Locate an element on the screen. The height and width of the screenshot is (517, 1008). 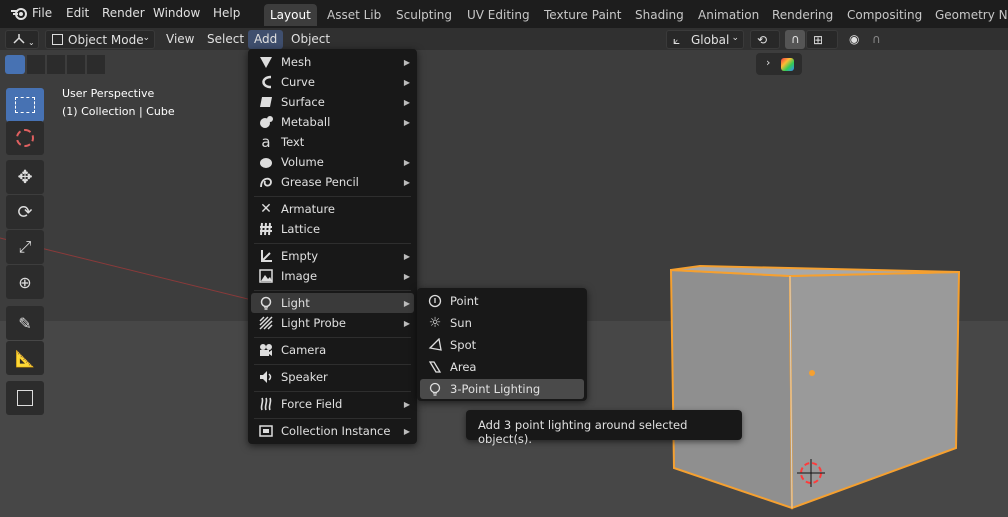
tab-rendering: Rendering is located at coordinates (802, 15).